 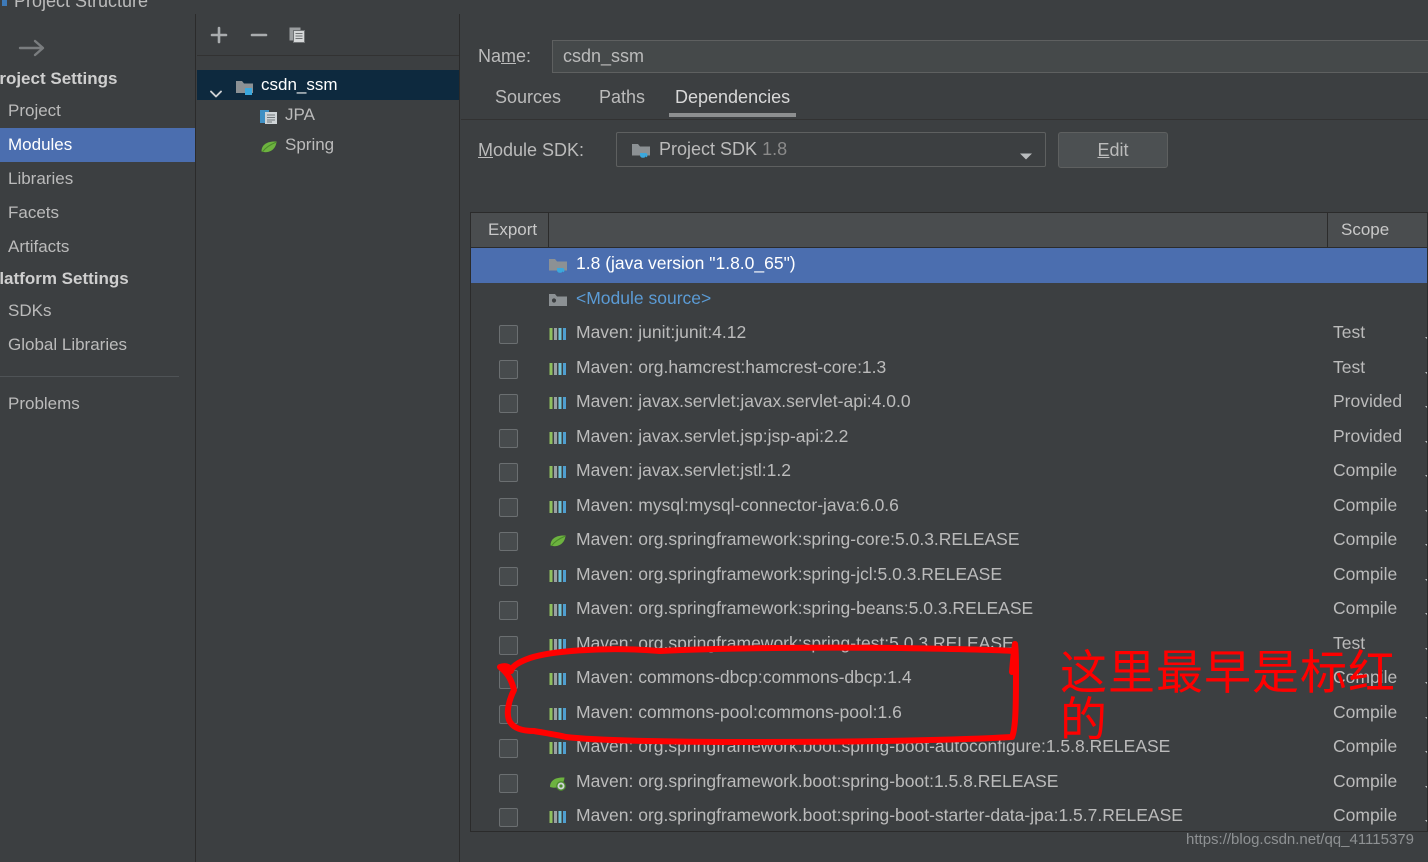 What do you see at coordinates (299, 84) in the screenshot?
I see `tree-node-label: csdn_ssm` at bounding box center [299, 84].